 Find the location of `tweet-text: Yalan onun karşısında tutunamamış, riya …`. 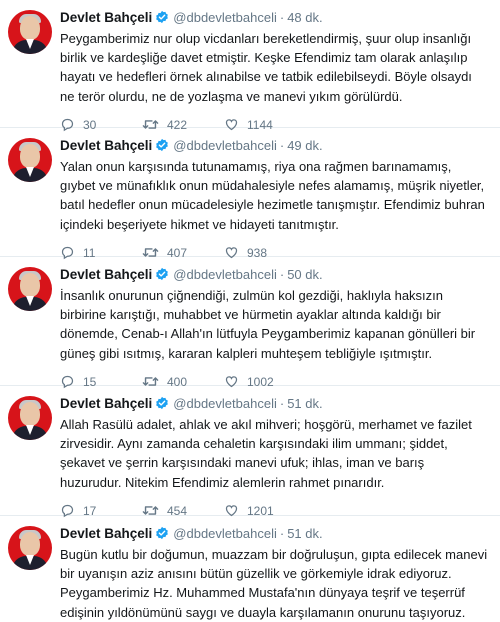

tweet-text: Yalan onun karşısında tutunamamış, riya … is located at coordinates (272, 195).